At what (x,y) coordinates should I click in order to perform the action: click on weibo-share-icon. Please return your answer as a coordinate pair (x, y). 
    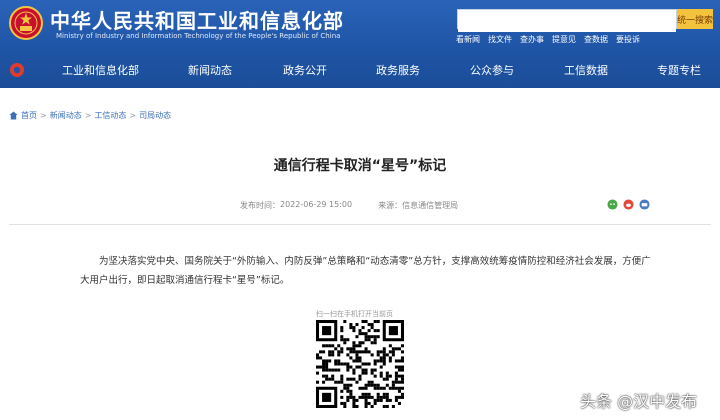
    Looking at the image, I should click on (628, 204).